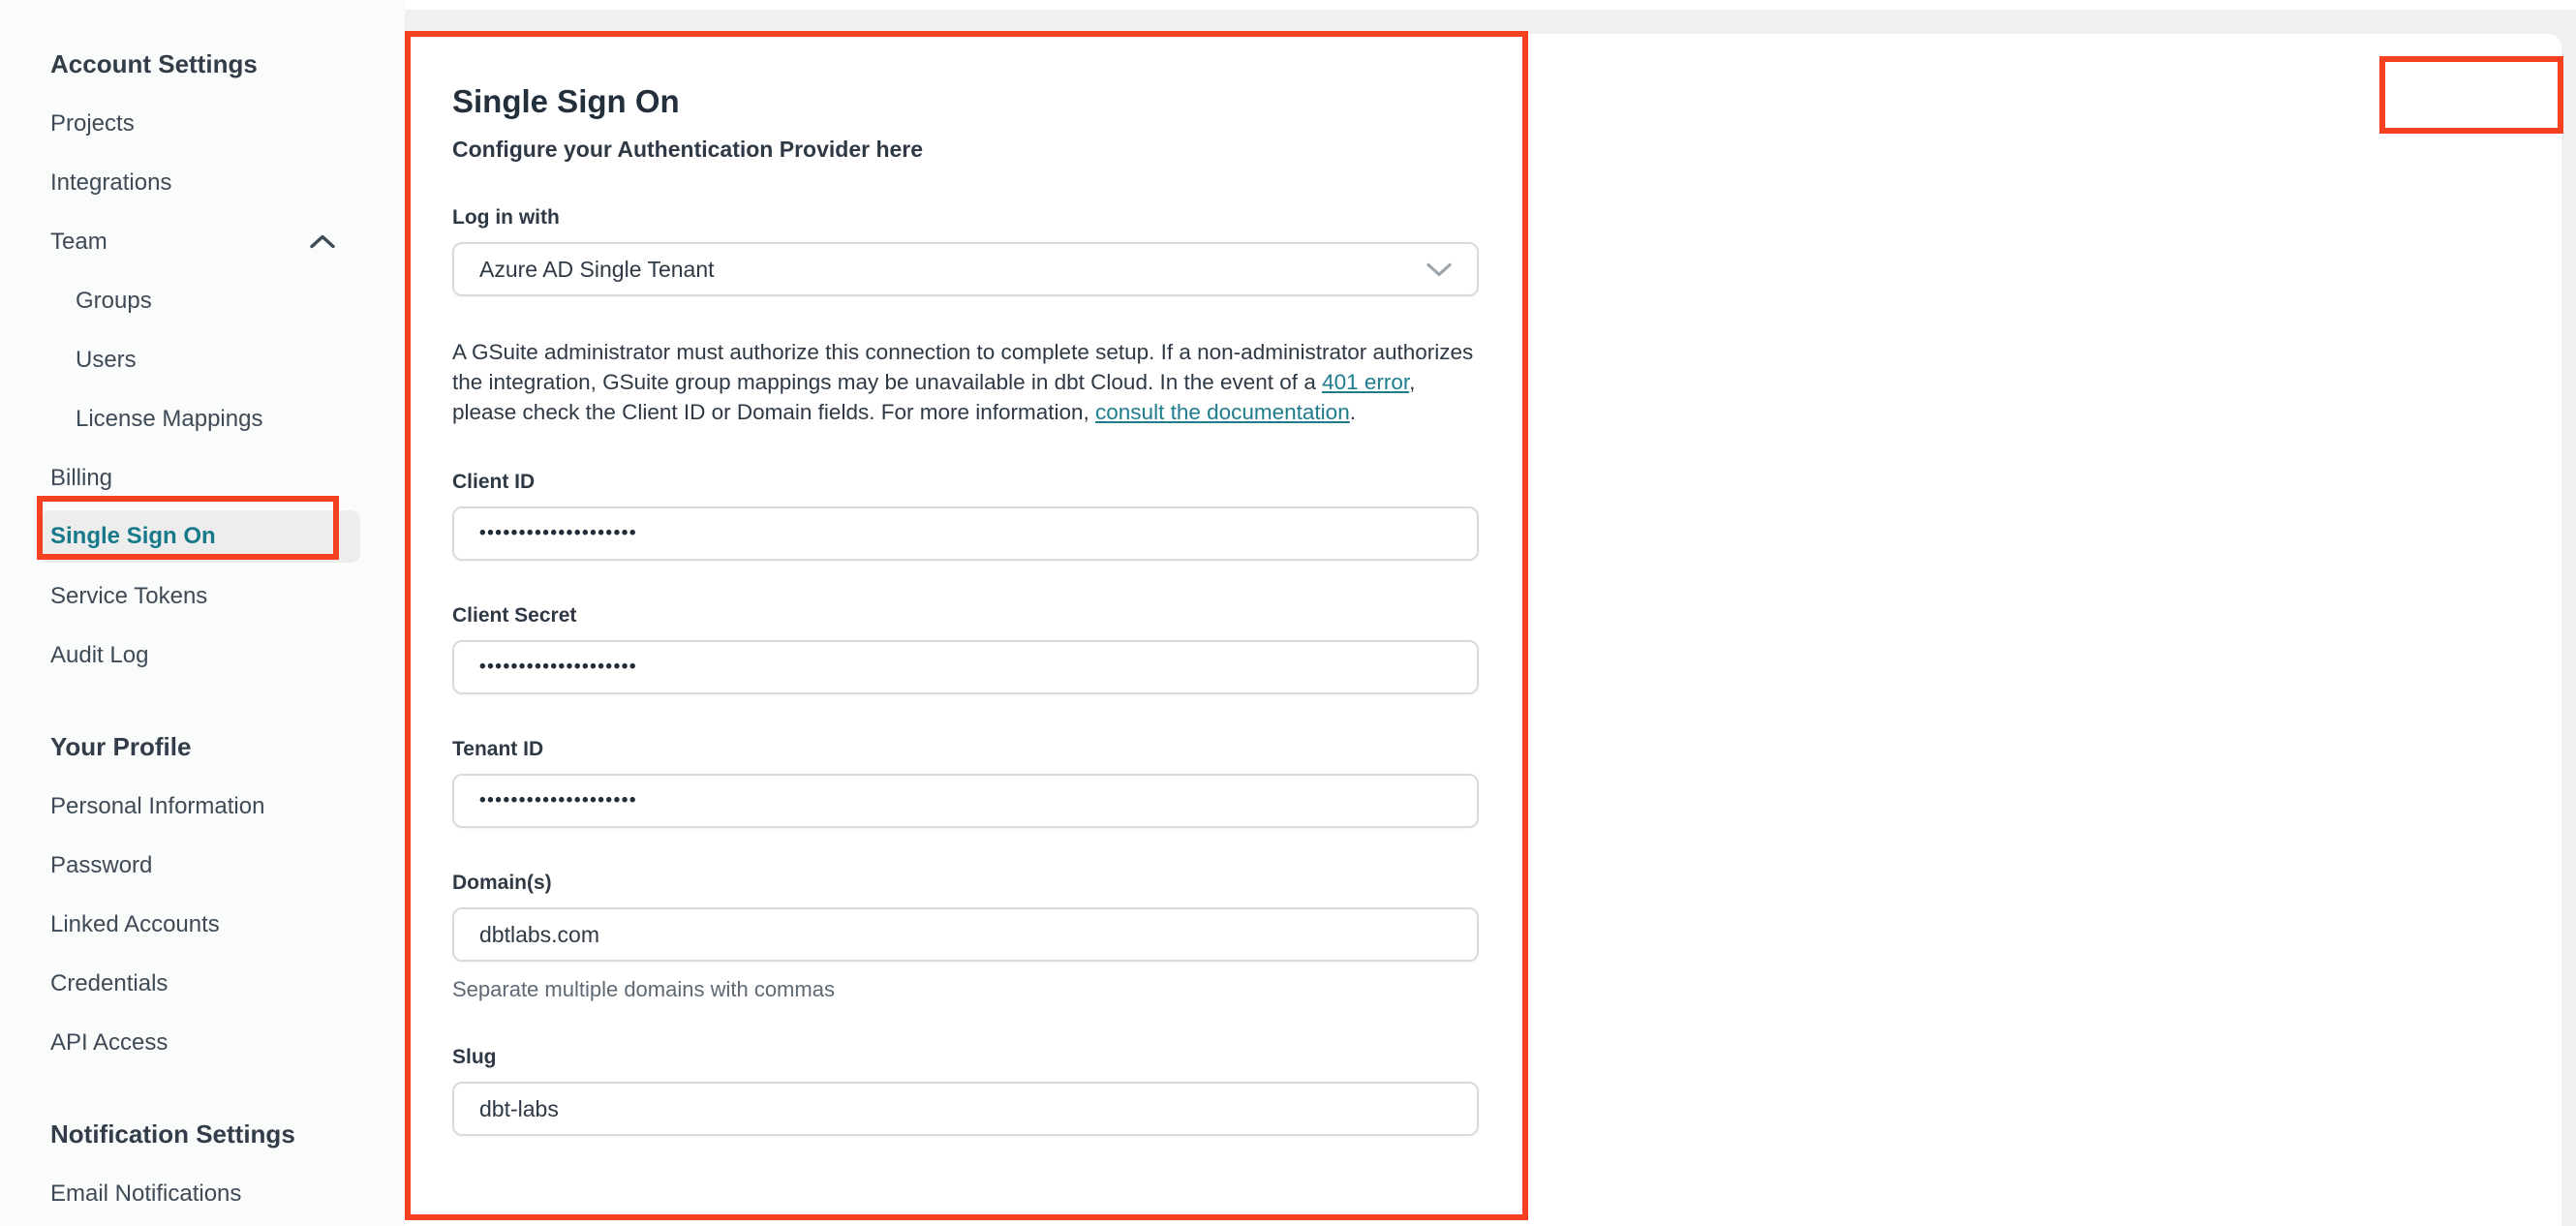 This screenshot has width=2576, height=1226. What do you see at coordinates (121, 746) in the screenshot?
I see `sidebar-section-your-profile: Your Profile` at bounding box center [121, 746].